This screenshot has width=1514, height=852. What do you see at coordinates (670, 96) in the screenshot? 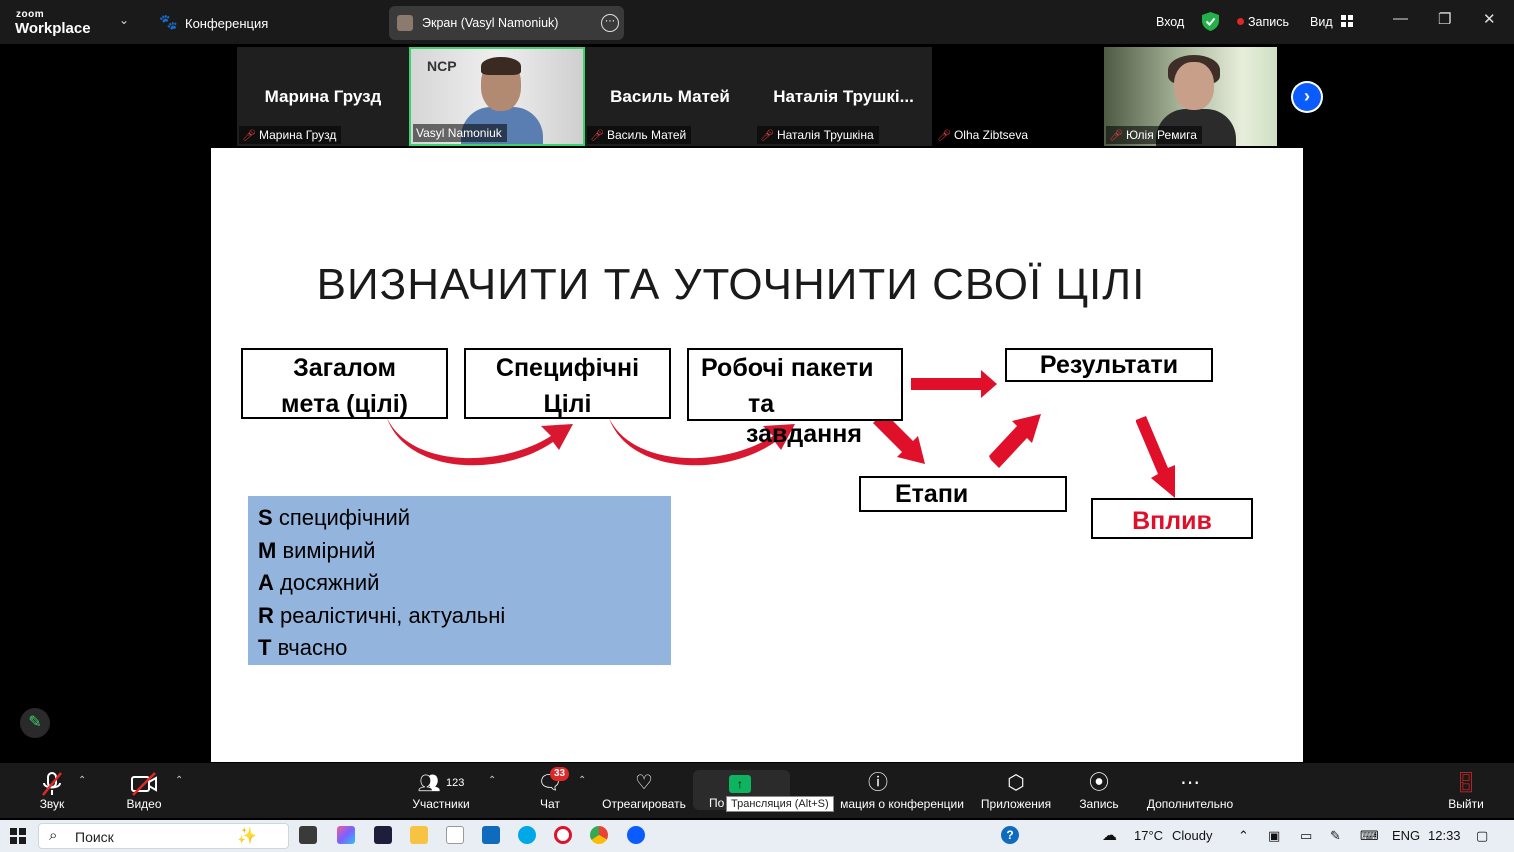
I see `participant-tile: Василь Матей 🎤︎ Василь Матей` at bounding box center [670, 96].